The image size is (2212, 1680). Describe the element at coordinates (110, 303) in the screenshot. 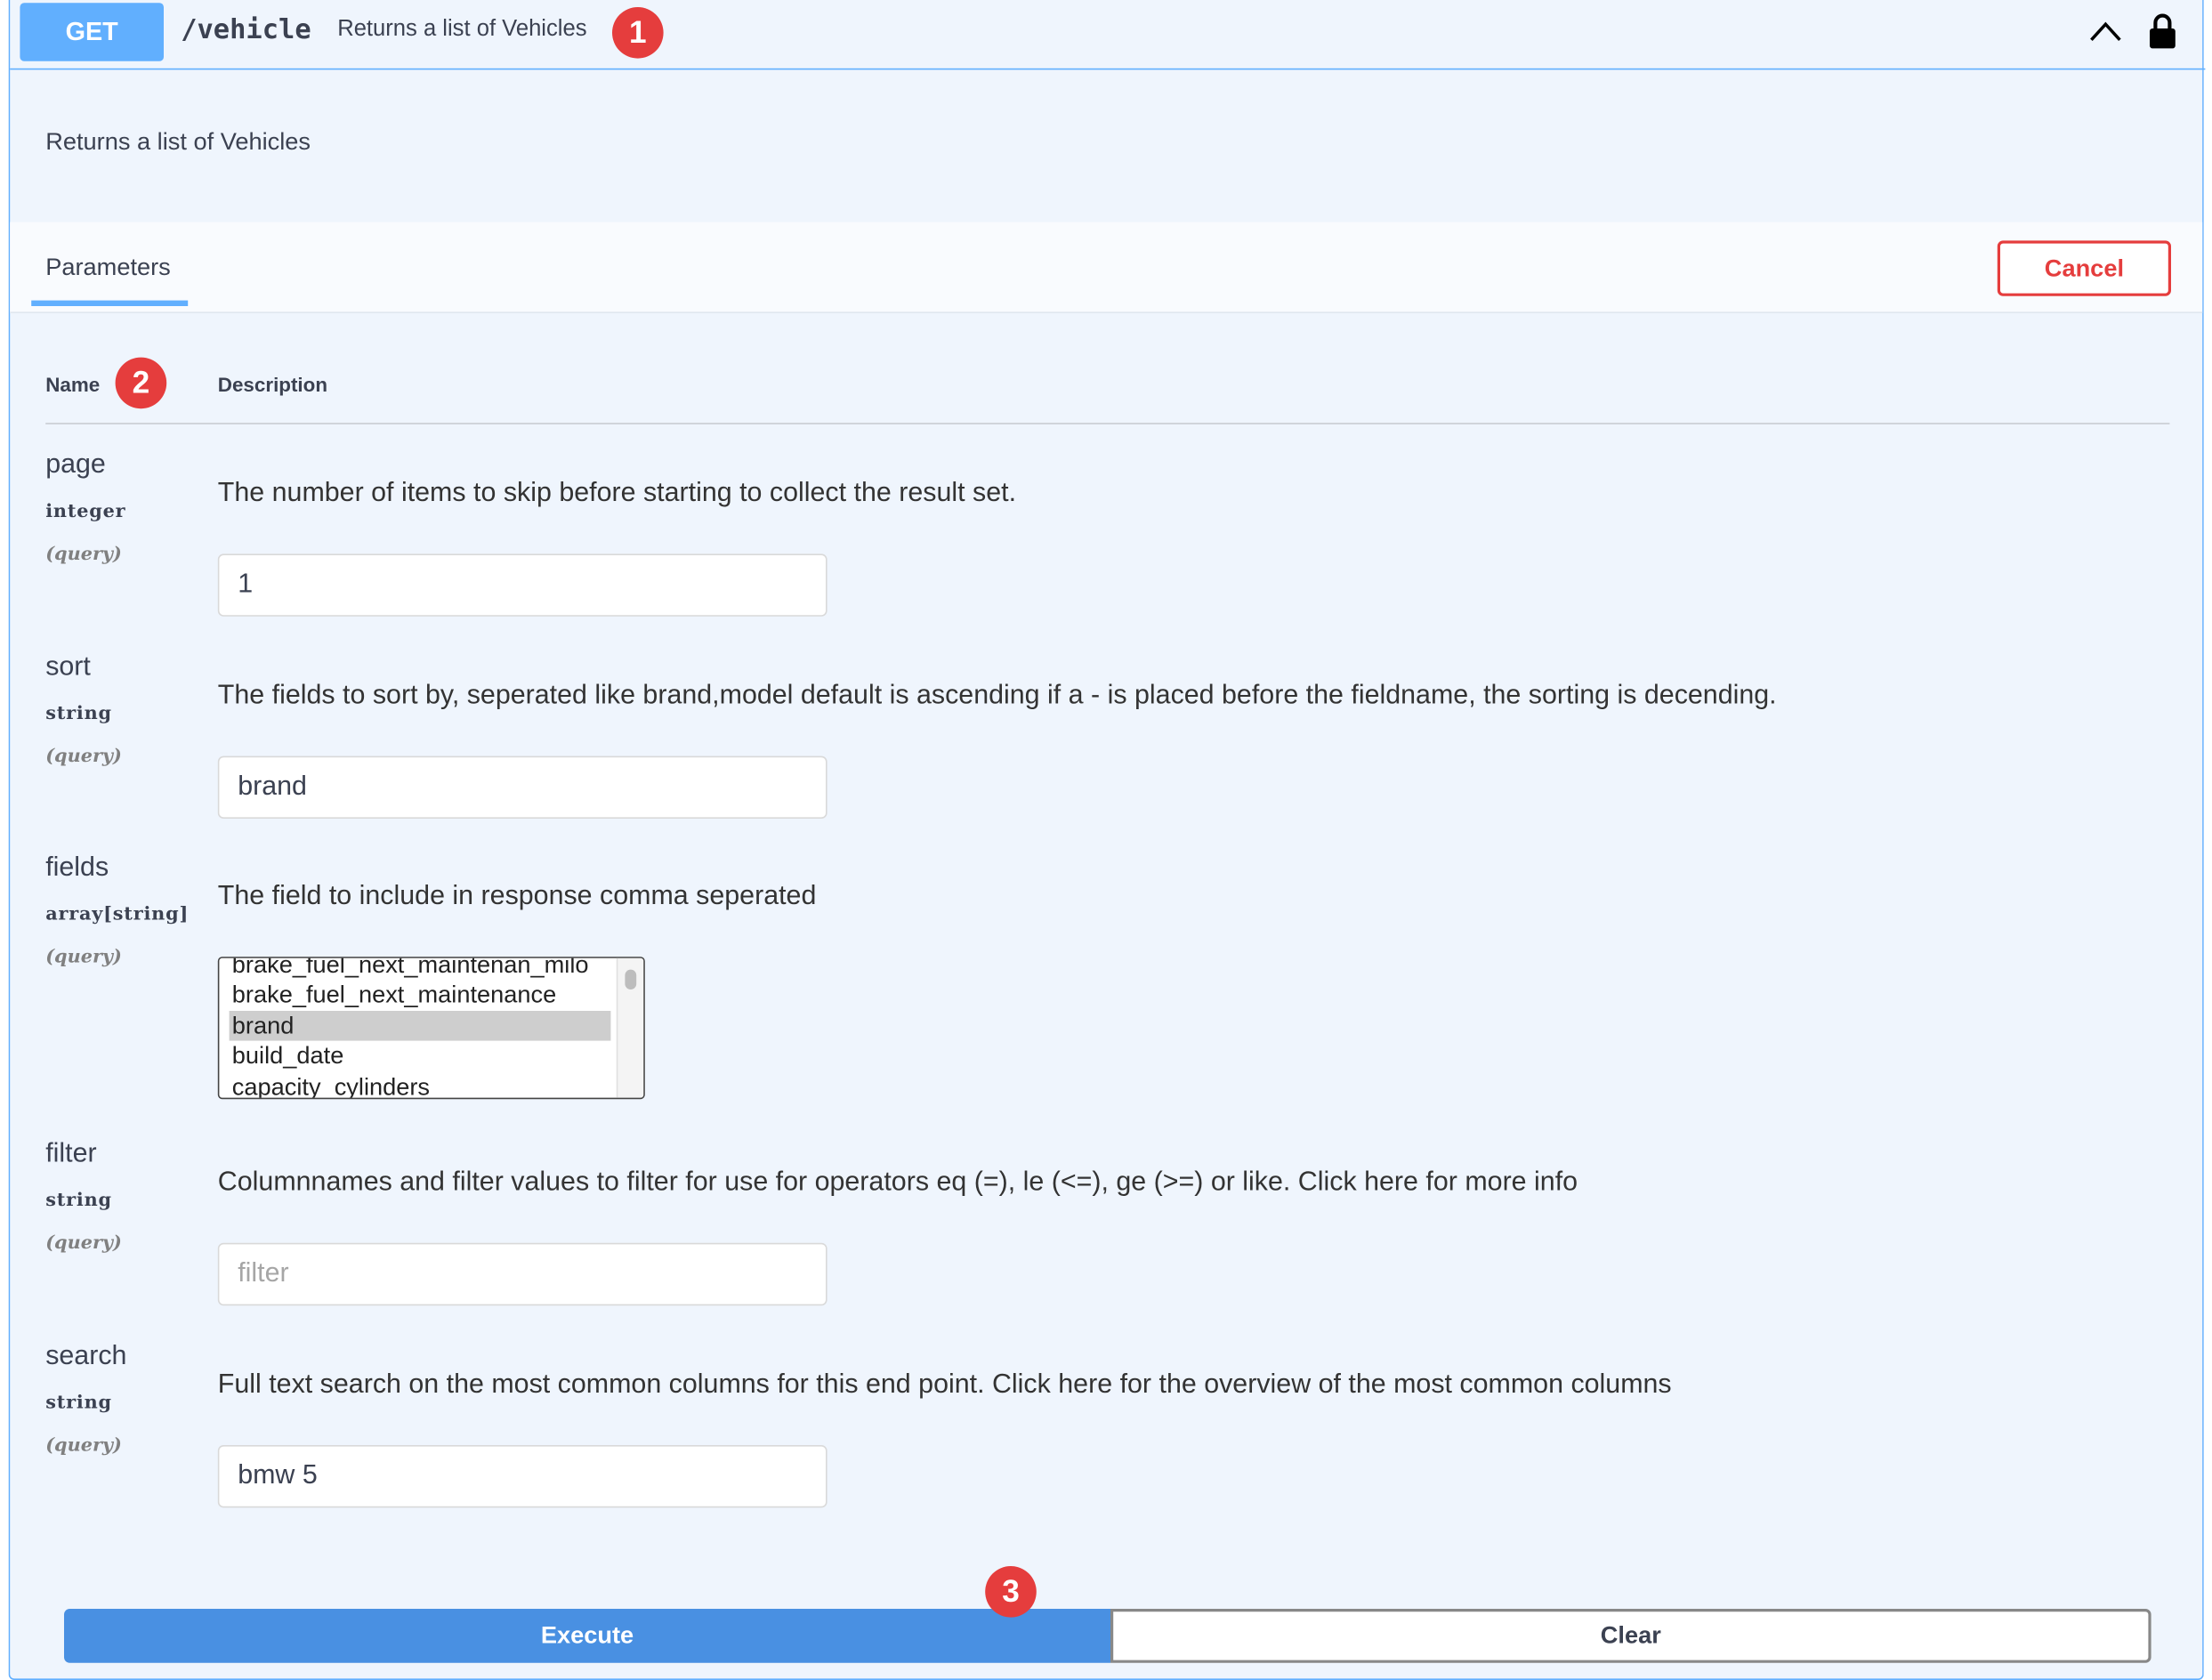

I see `tab-underline` at that location.